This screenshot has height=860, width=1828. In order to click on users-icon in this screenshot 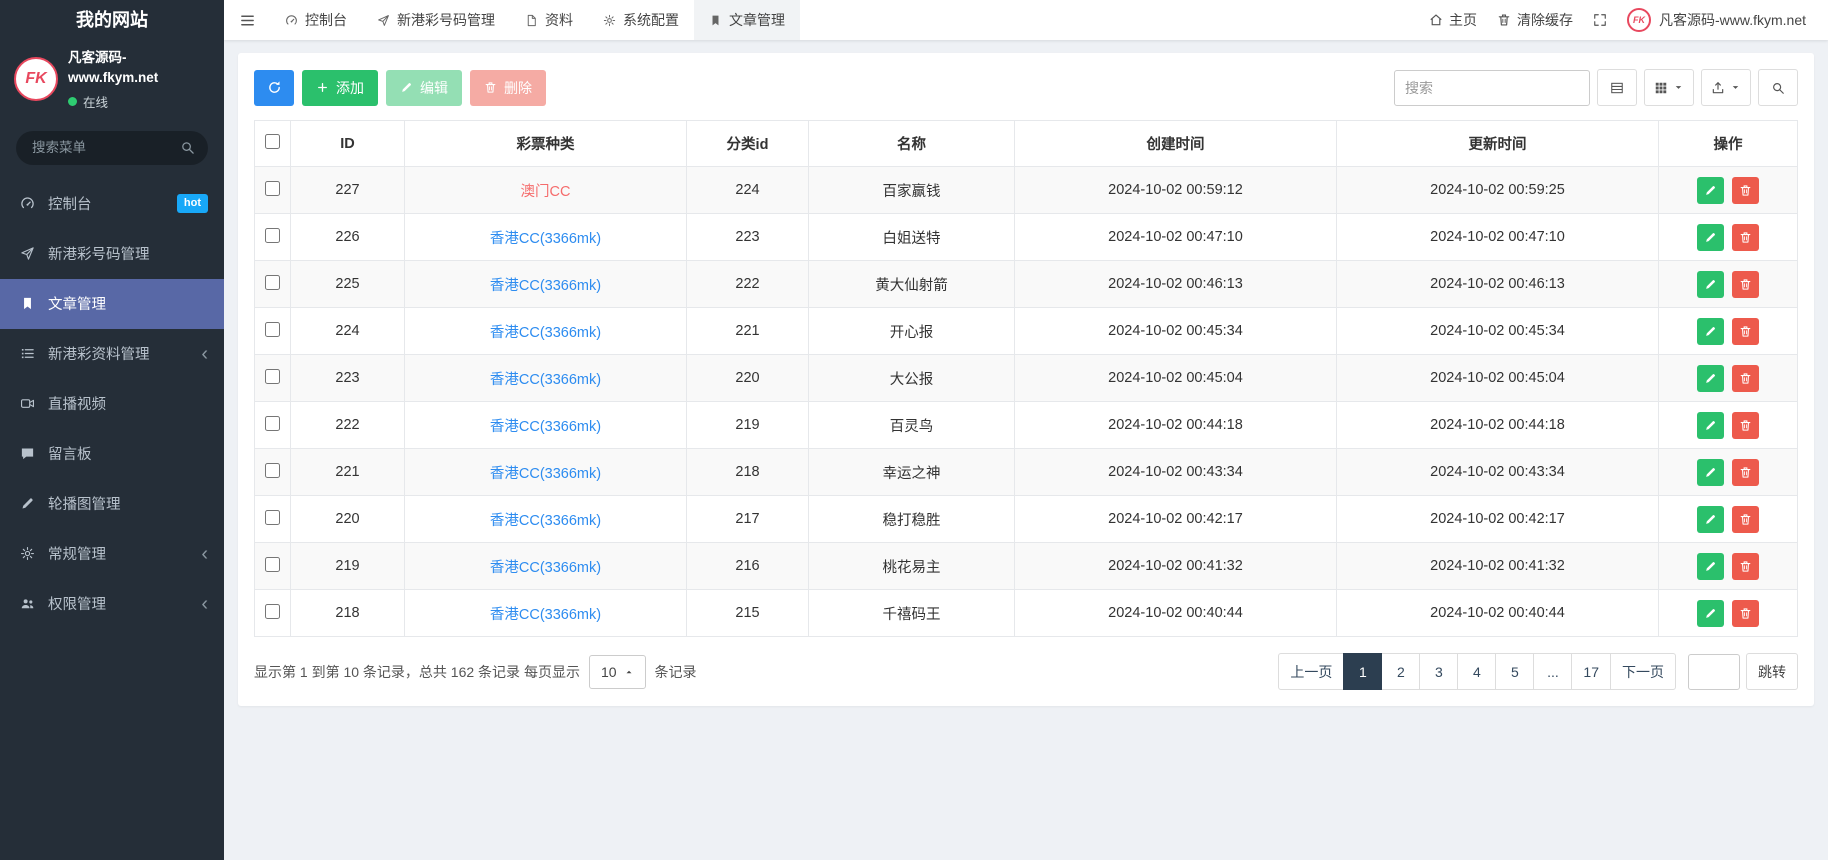, I will do `click(27, 603)`.